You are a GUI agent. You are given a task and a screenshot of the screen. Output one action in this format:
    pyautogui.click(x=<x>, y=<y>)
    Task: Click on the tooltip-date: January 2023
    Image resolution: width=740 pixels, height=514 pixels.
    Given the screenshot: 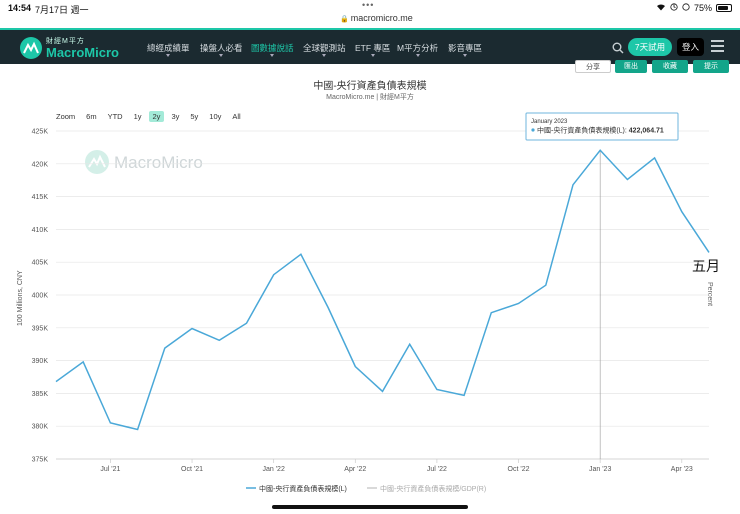 What is the action you would take?
    pyautogui.click(x=549, y=122)
    